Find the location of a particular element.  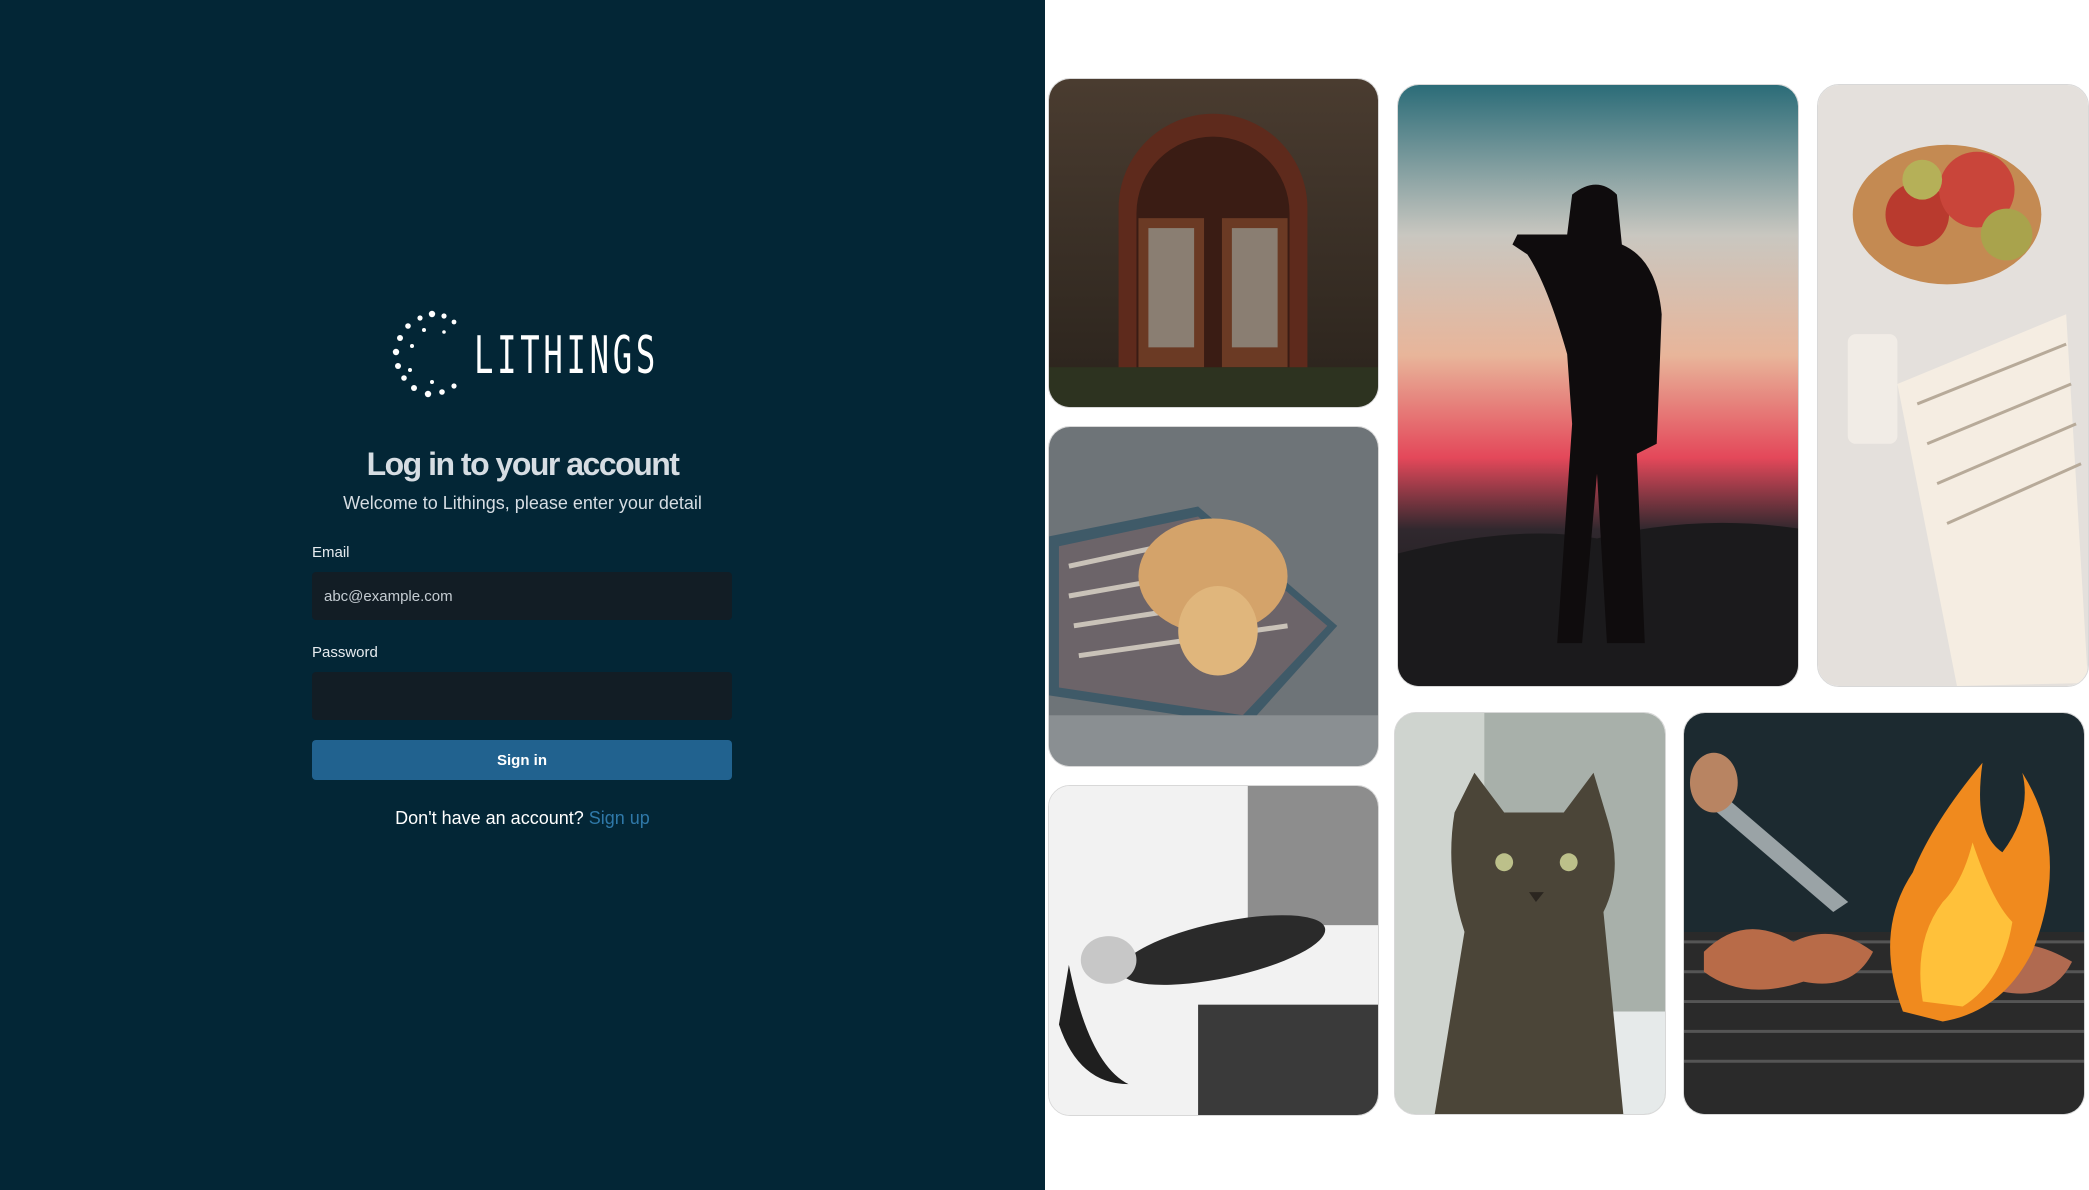

gallery-image-photographer-silhouette is located at coordinates (1598, 385).